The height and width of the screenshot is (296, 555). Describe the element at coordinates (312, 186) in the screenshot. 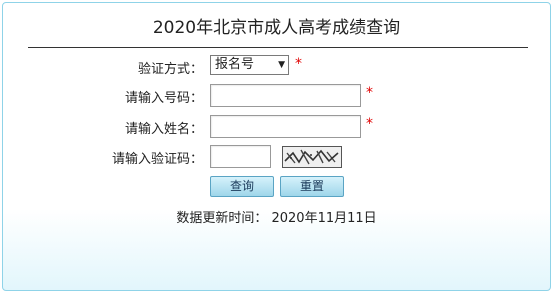

I see `reset-button: 重置` at that location.